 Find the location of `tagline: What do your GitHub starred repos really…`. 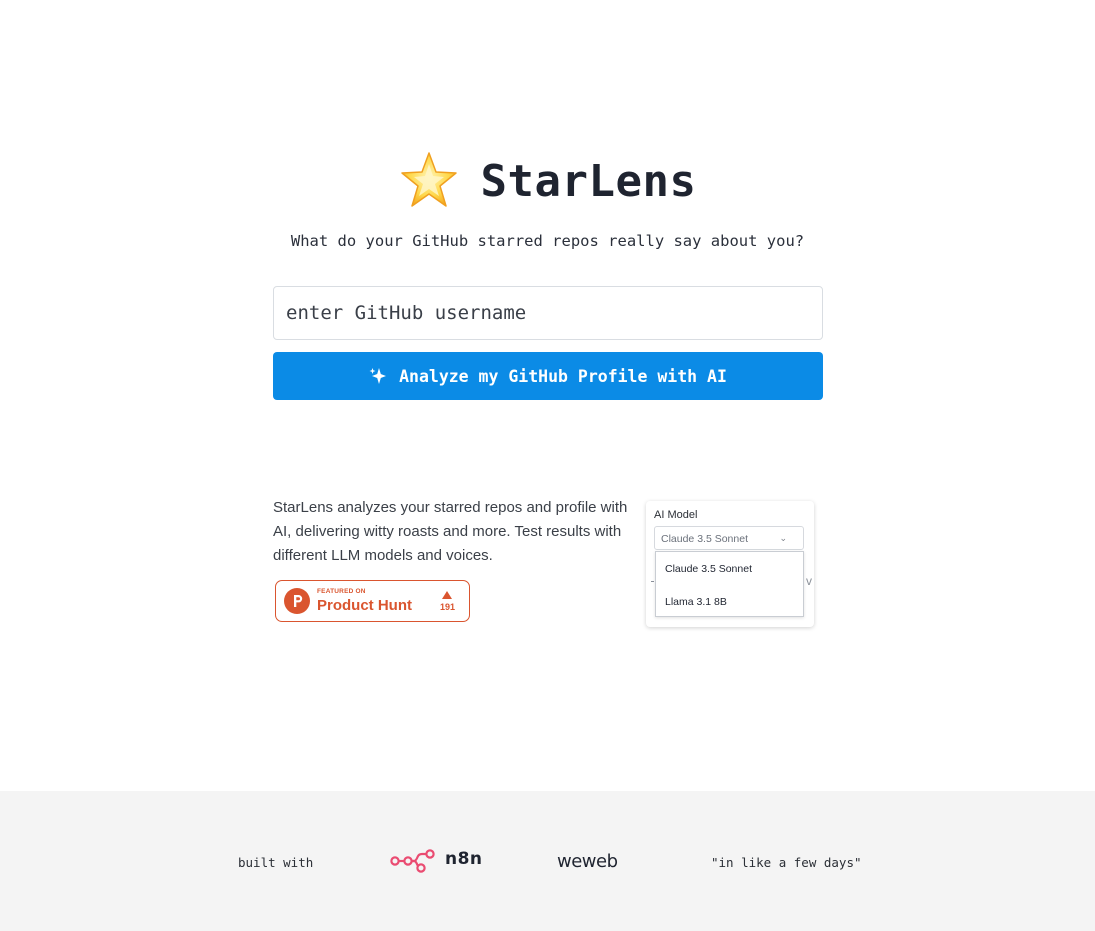

tagline: What do your GitHub starred repos really… is located at coordinates (547, 241).